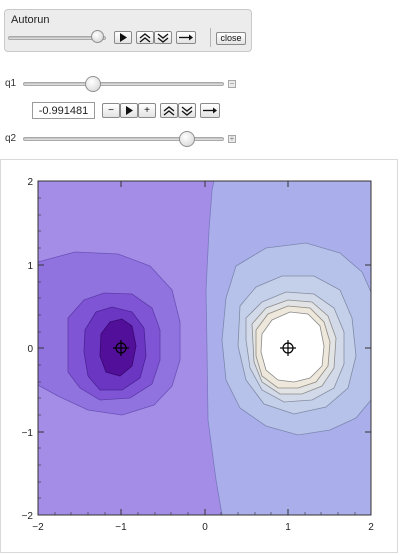  I want to click on x-tick-label: −1, so click(121, 527).